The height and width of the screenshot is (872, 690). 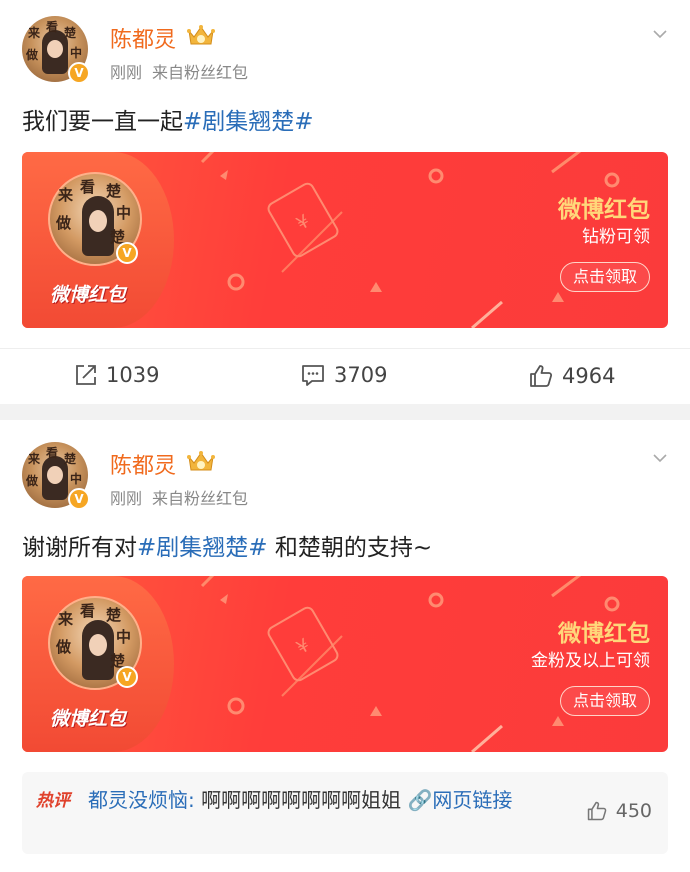 I want to click on comment-count: 3709, so click(x=361, y=375).